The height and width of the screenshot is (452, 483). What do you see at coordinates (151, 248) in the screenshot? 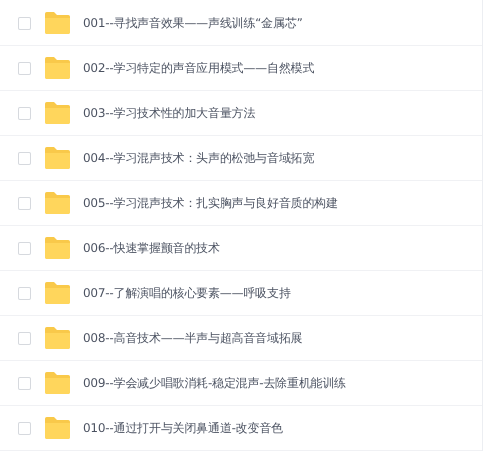
I see `folder-name: 006--快速掌握颤音的技术` at bounding box center [151, 248].